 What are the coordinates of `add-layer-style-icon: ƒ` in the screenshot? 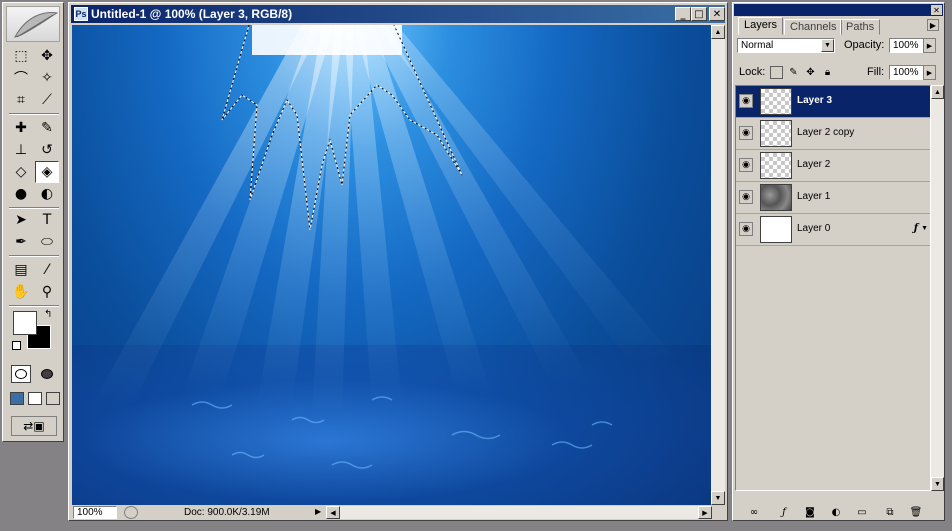 It's located at (784, 512).